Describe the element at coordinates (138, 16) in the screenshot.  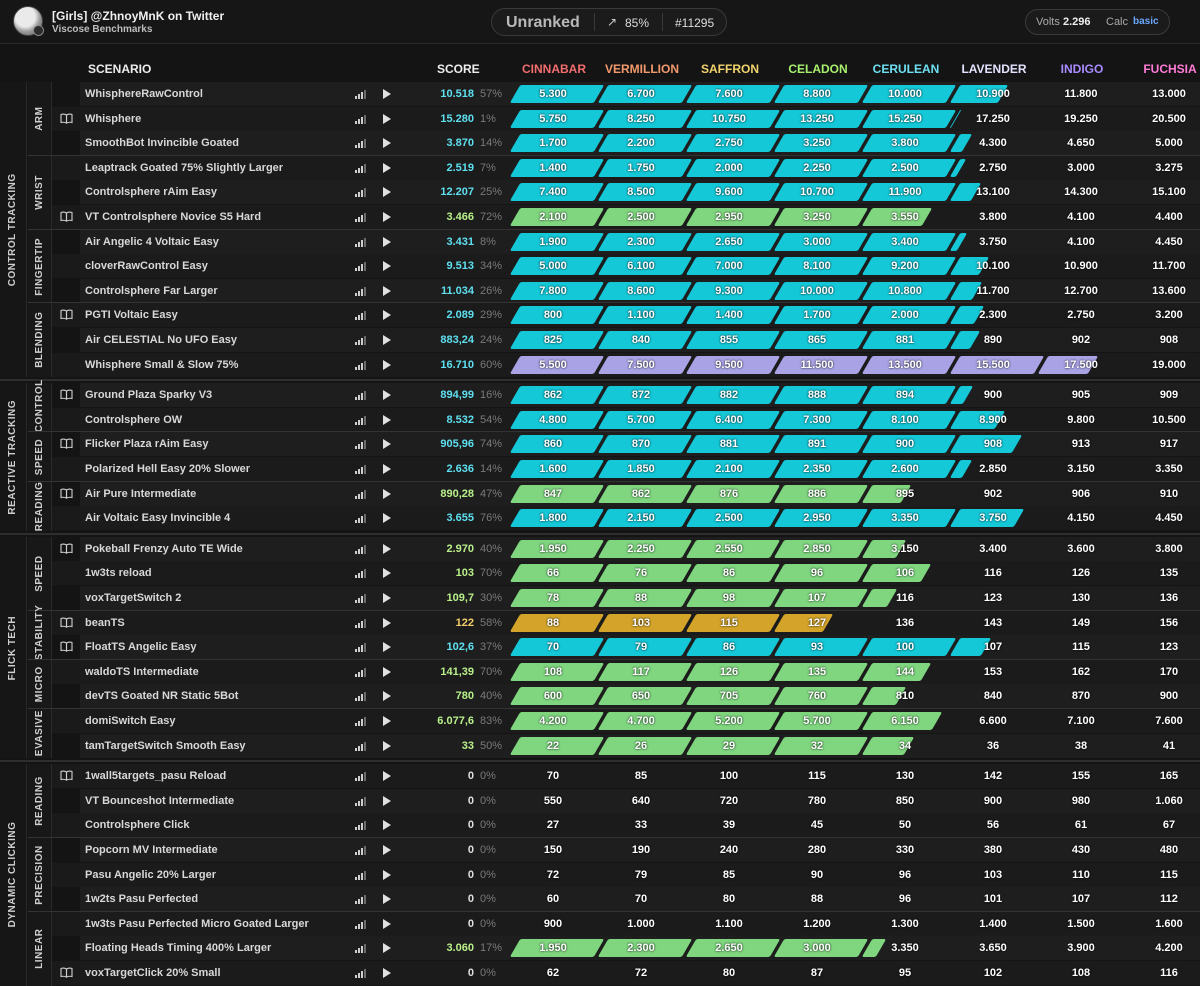
I see `user-name: [Girls] @ZhnoyMnK on Twitter` at that location.